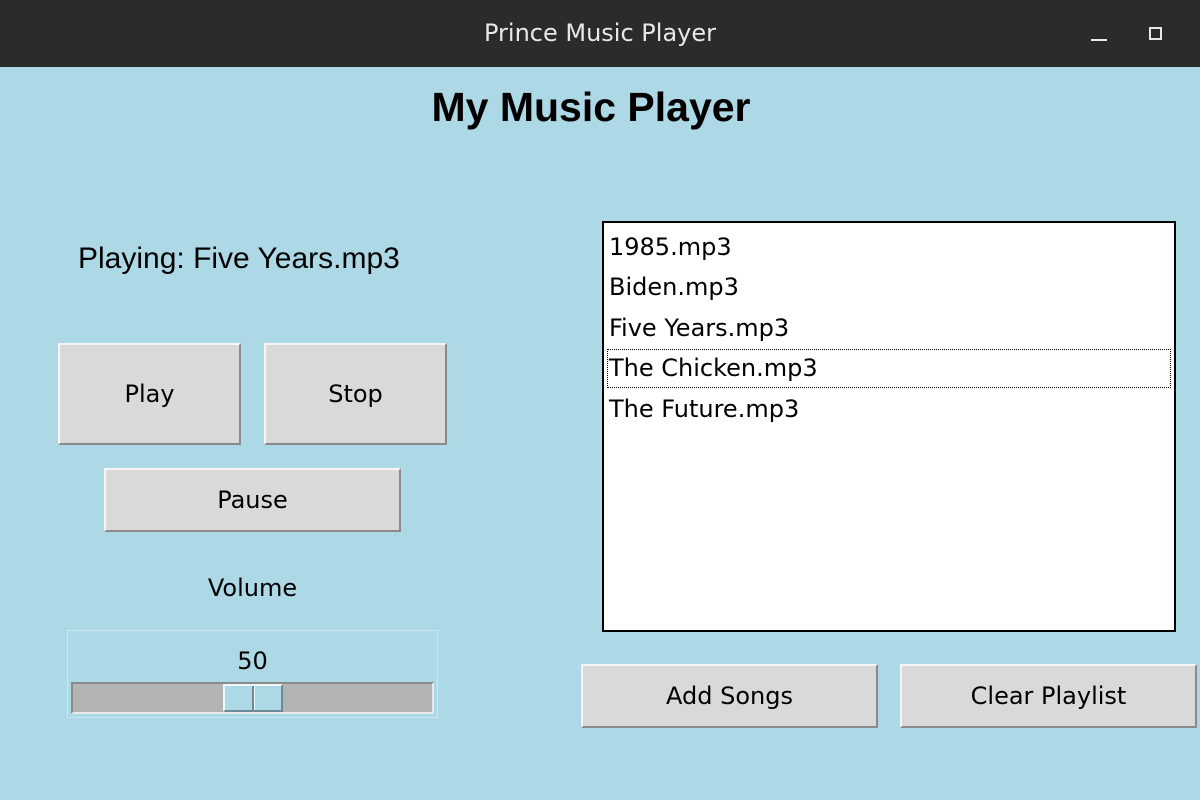  I want to click on add-songs-button: Add Songs, so click(729, 696).